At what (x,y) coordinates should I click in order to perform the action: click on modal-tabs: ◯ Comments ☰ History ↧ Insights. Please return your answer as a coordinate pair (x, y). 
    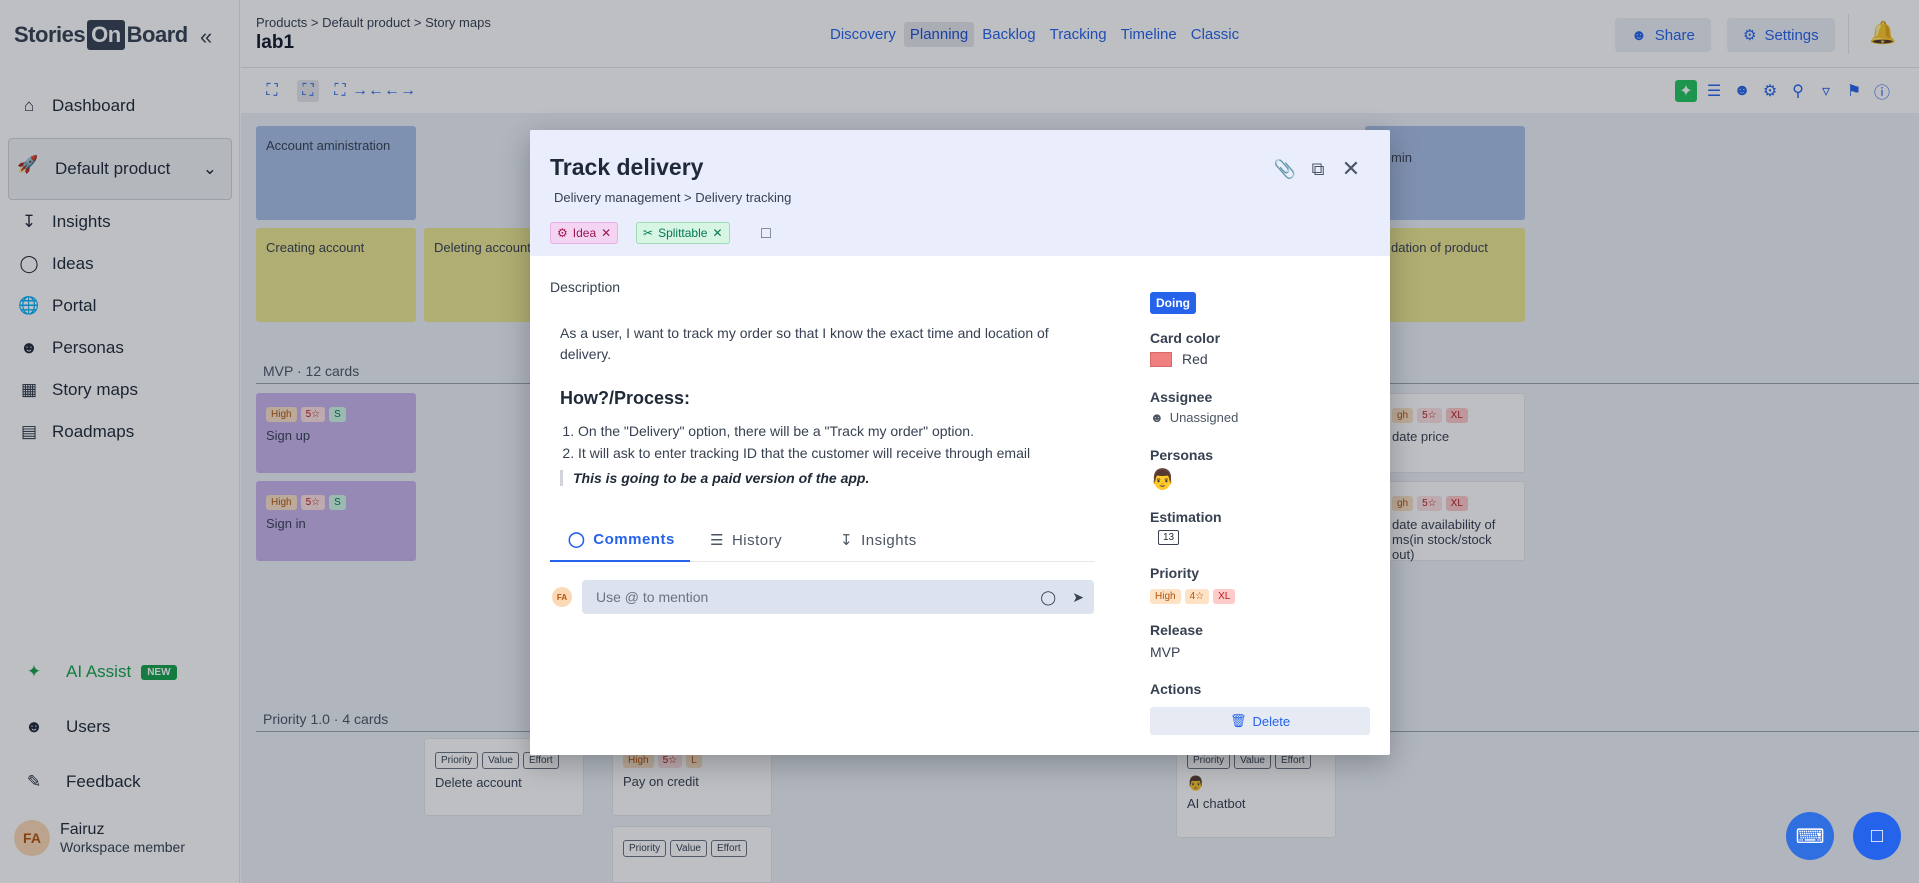
    Looking at the image, I should click on (822, 540).